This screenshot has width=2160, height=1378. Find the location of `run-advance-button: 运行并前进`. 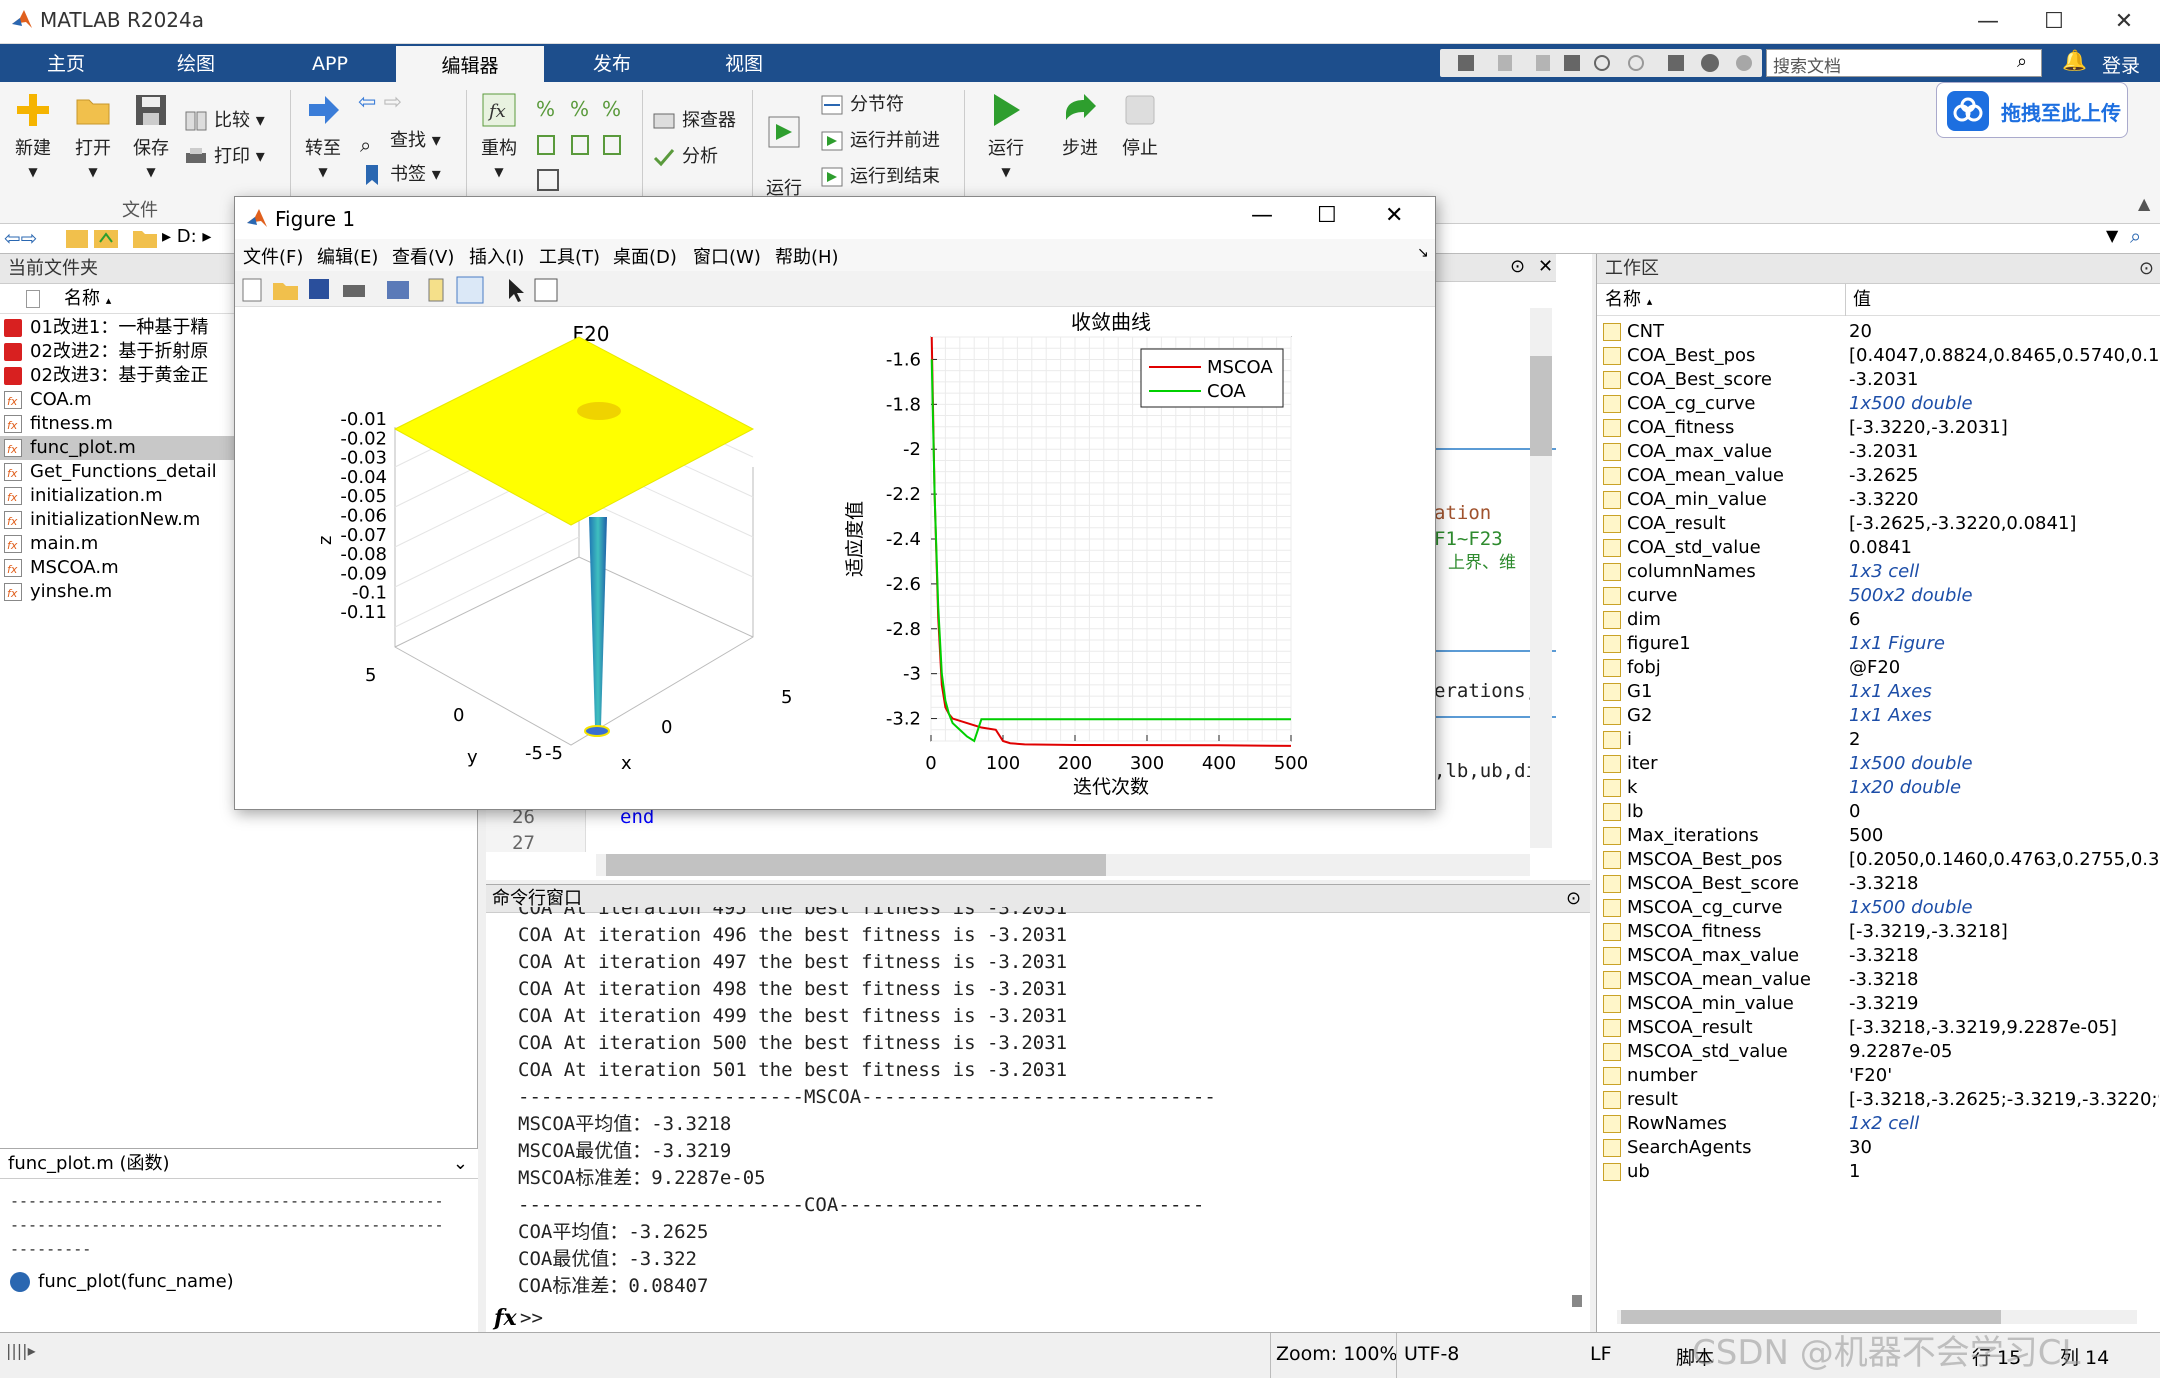

run-advance-button: 运行并前进 is located at coordinates (880, 141).